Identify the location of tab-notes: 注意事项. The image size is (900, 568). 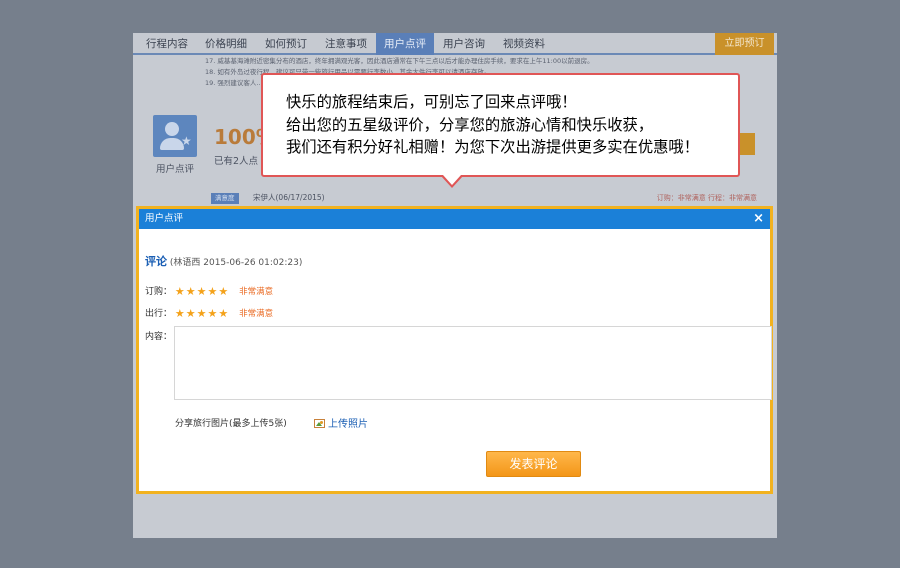
(346, 44).